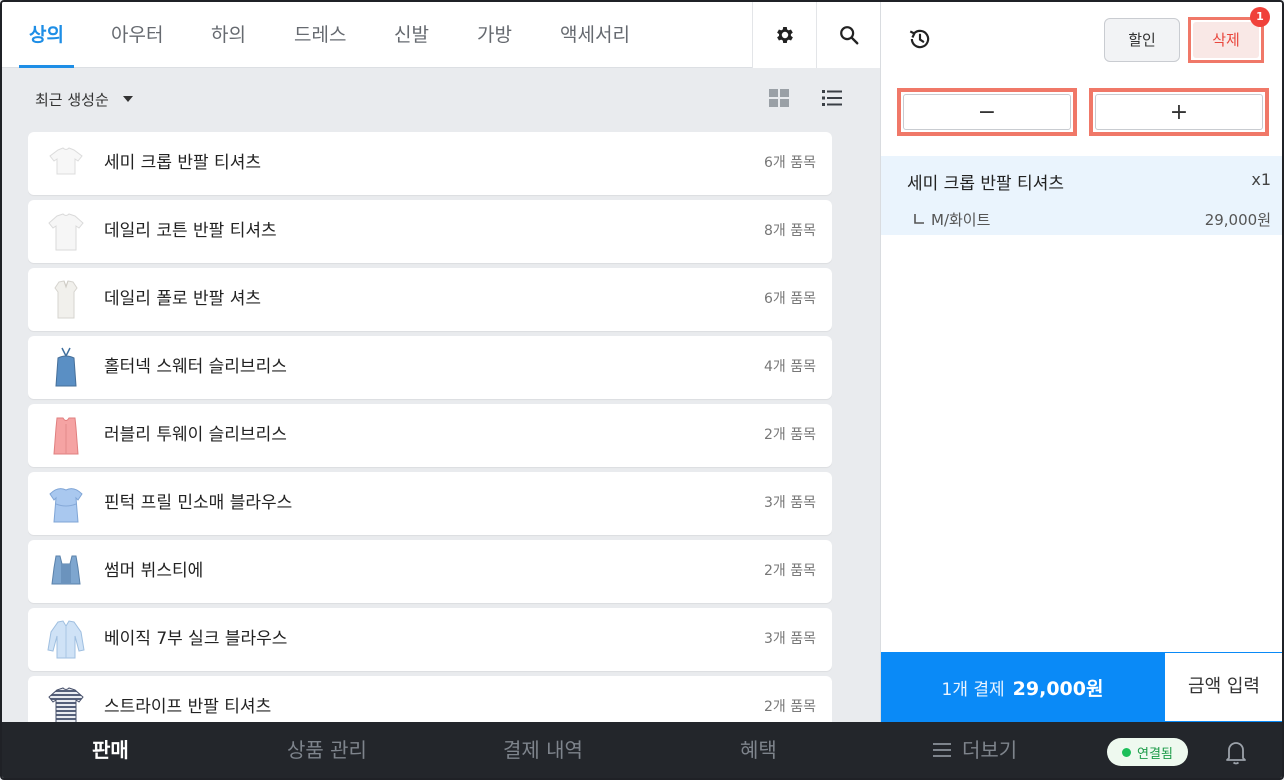 The width and height of the screenshot is (1284, 780). I want to click on amount-input-button: 금액 입력, so click(1223, 687).